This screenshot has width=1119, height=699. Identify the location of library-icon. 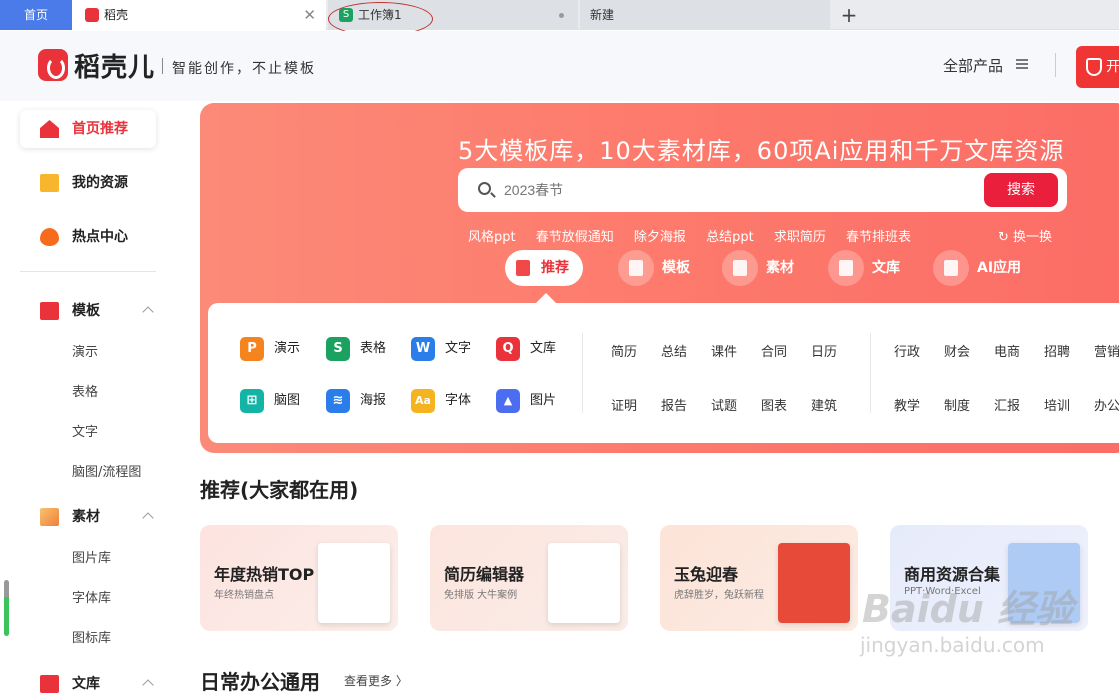
(49, 684).